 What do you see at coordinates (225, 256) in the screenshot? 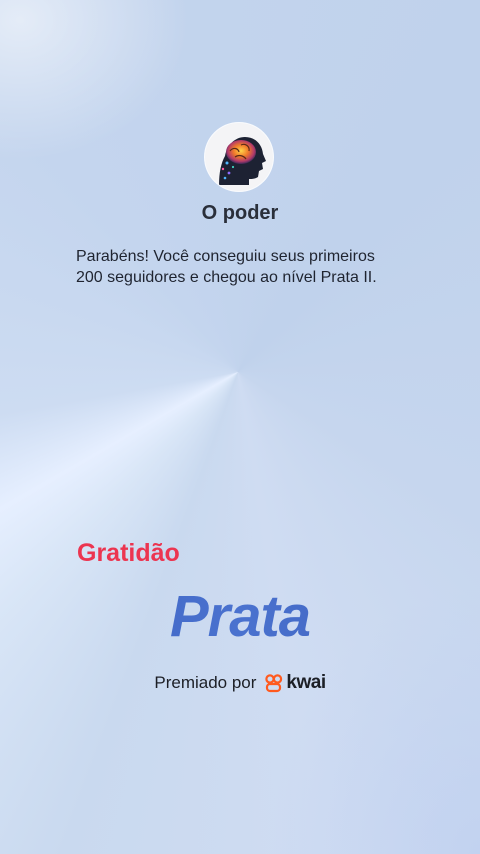
I see `message-line-1: Parabéns! Você conseguiu seus primeiros` at bounding box center [225, 256].